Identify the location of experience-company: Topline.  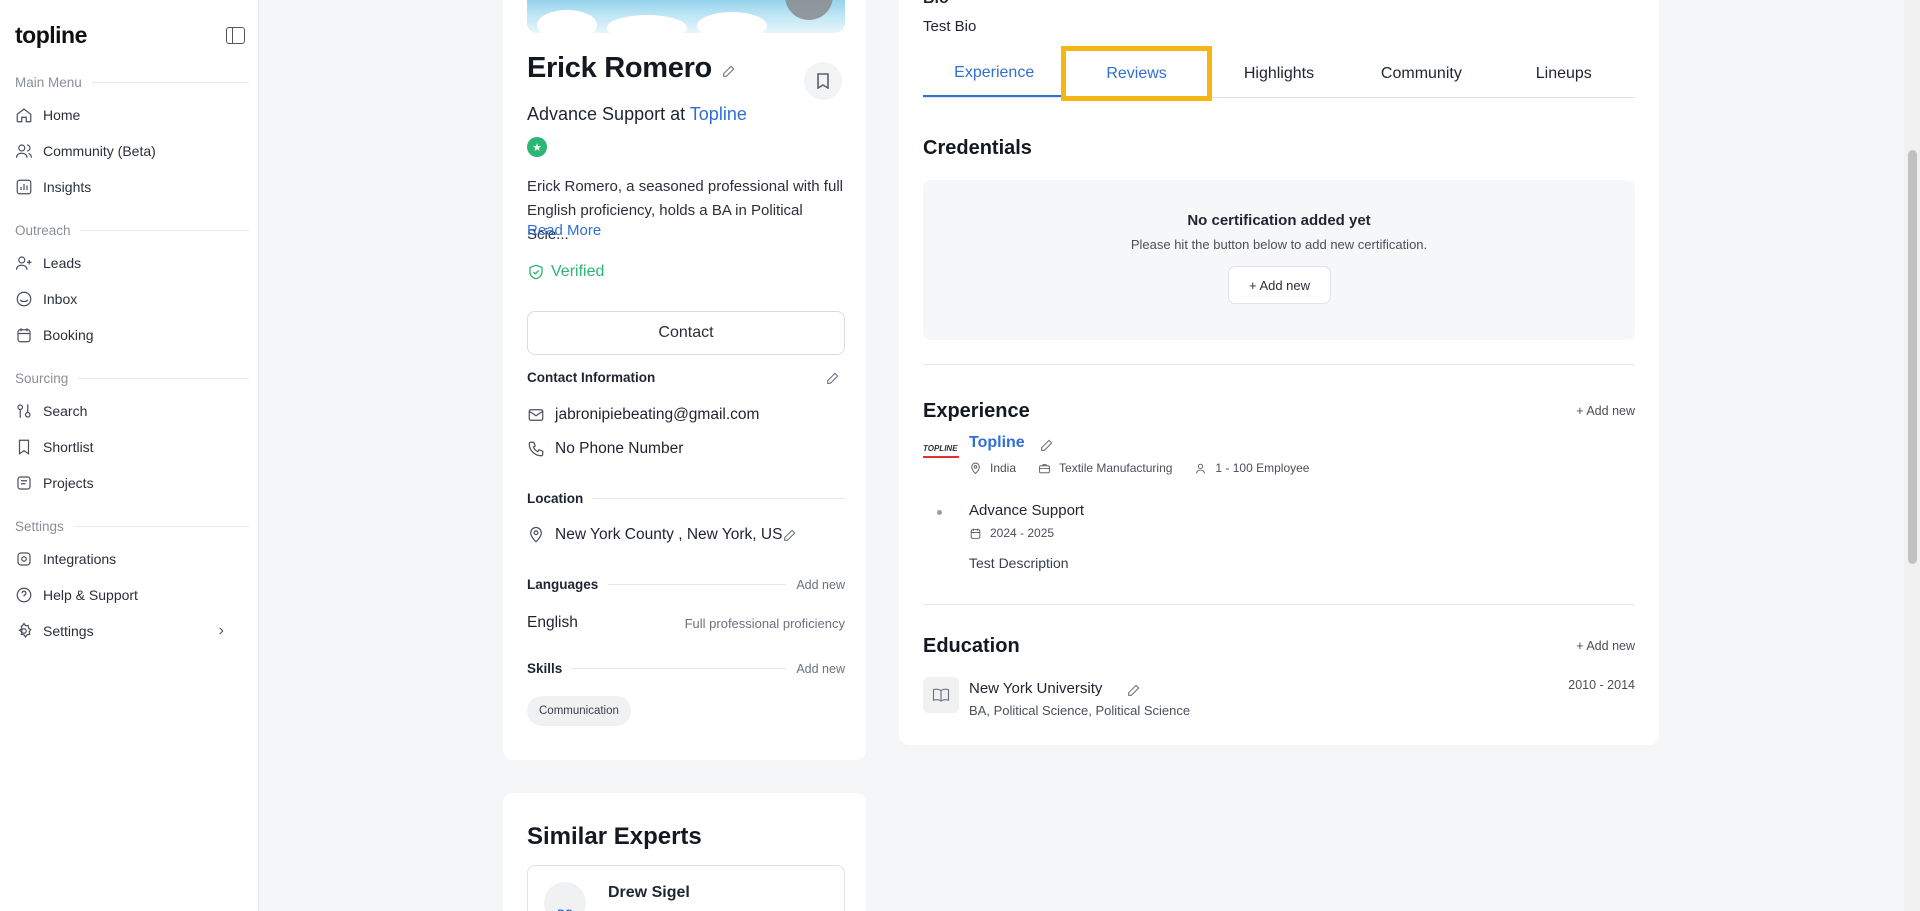
(997, 443).